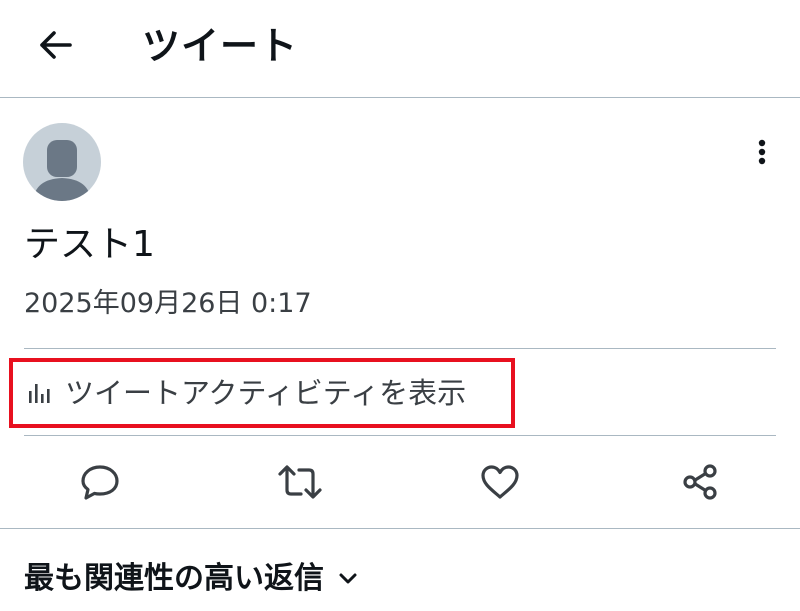 The height and width of the screenshot is (611, 800). Describe the element at coordinates (220, 46) in the screenshot. I see `page-title: ツイート` at that location.